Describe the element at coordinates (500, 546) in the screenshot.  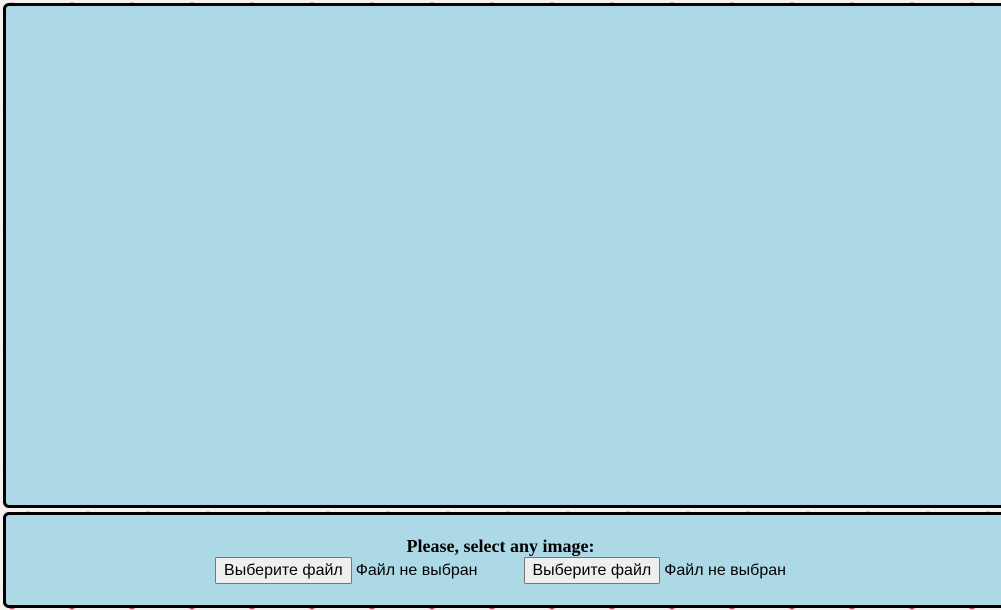
I see `upload-heading: Please, select any image:` at that location.